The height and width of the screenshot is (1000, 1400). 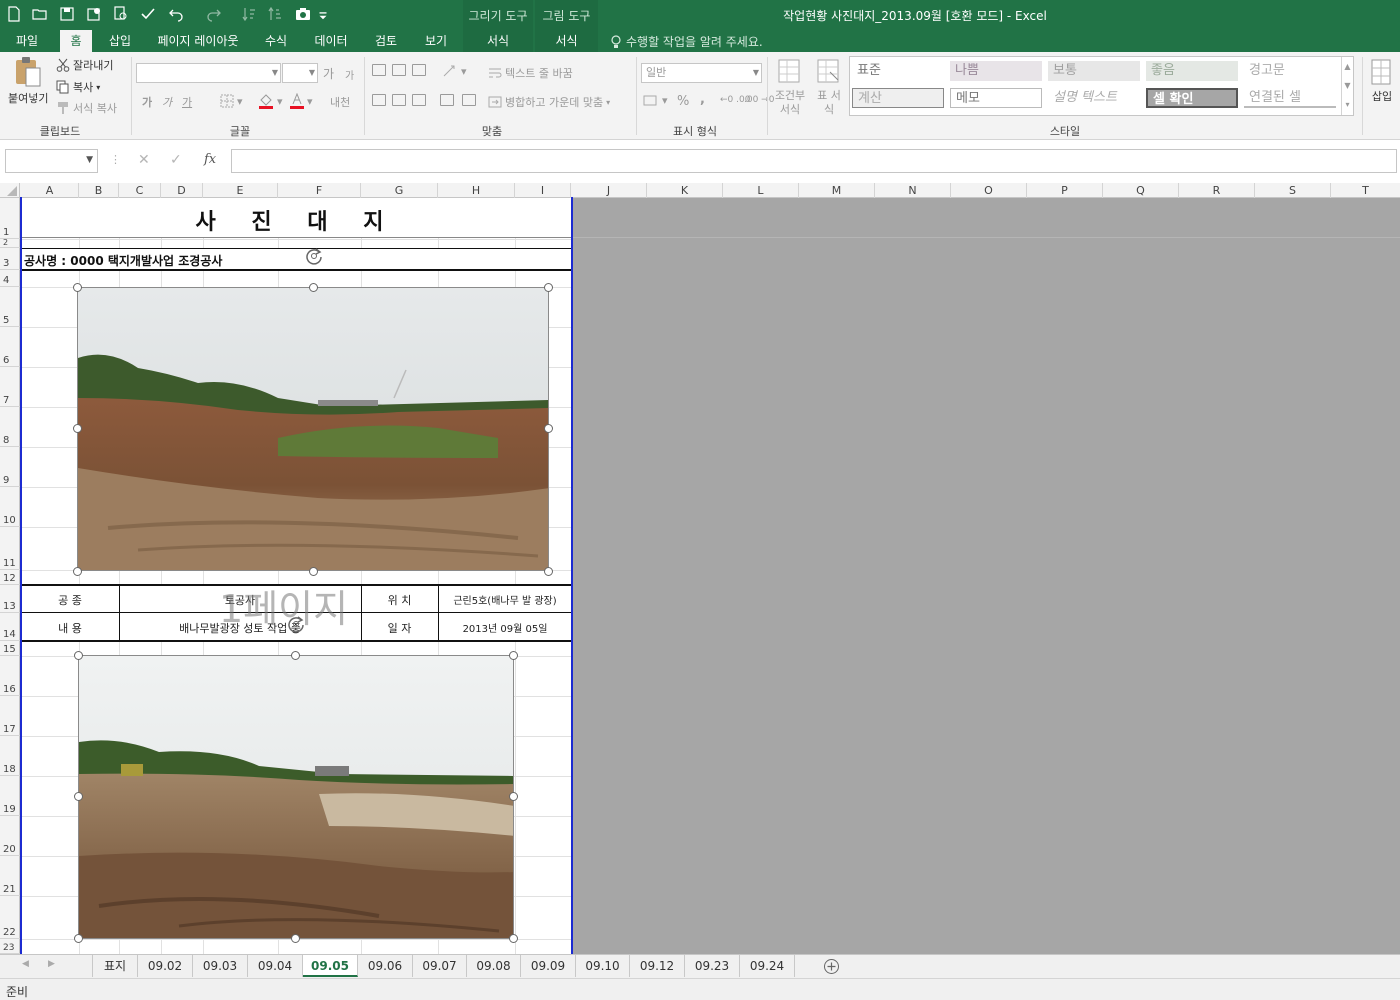 I want to click on phonetic-button: 내천, so click(x=340, y=102).